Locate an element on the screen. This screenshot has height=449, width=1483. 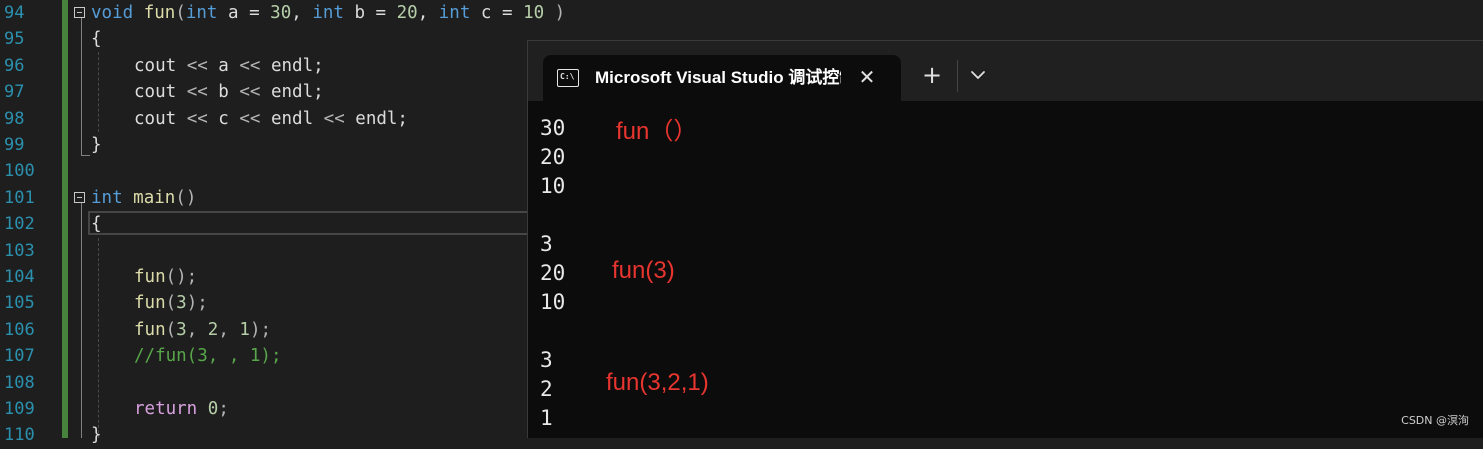
code-line: int main() is located at coordinates (143, 198).